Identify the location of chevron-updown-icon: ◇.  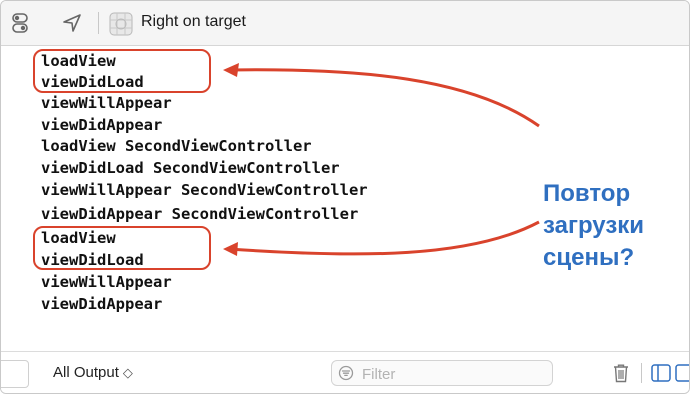
(127, 372).